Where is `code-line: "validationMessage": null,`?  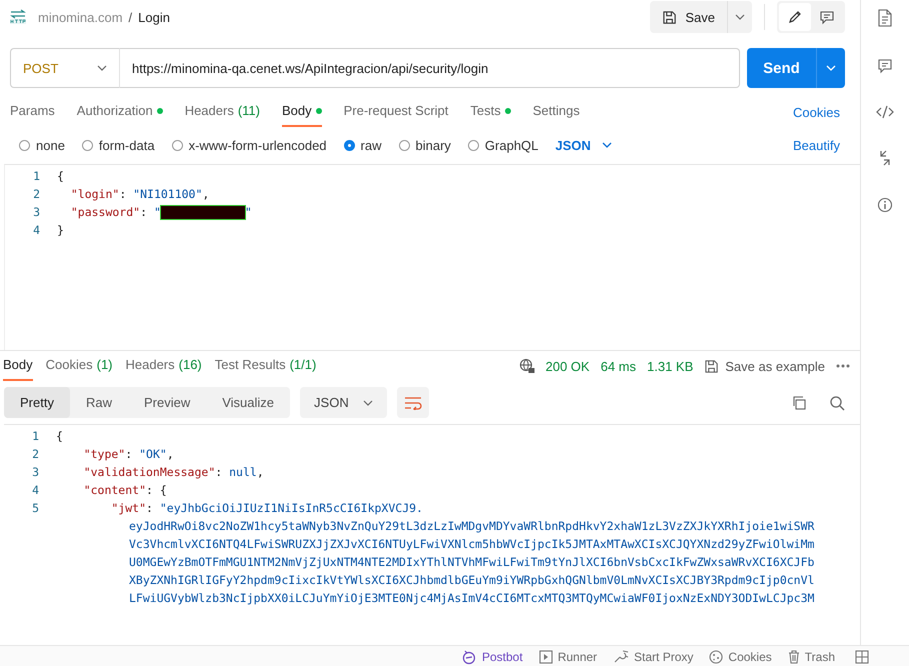 code-line: "validationMessage": null, is located at coordinates (173, 472).